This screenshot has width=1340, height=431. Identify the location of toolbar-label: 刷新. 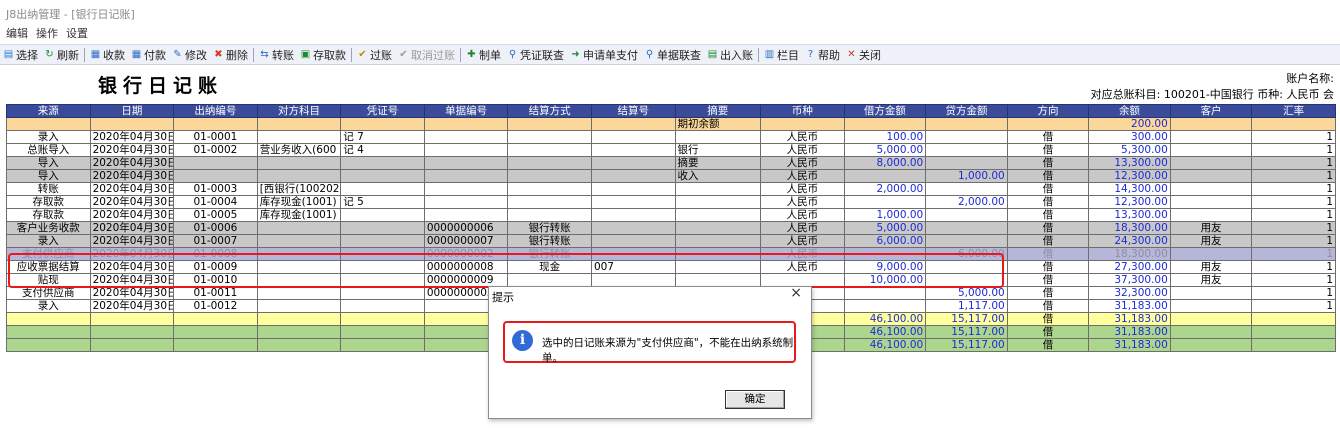
(68, 55).